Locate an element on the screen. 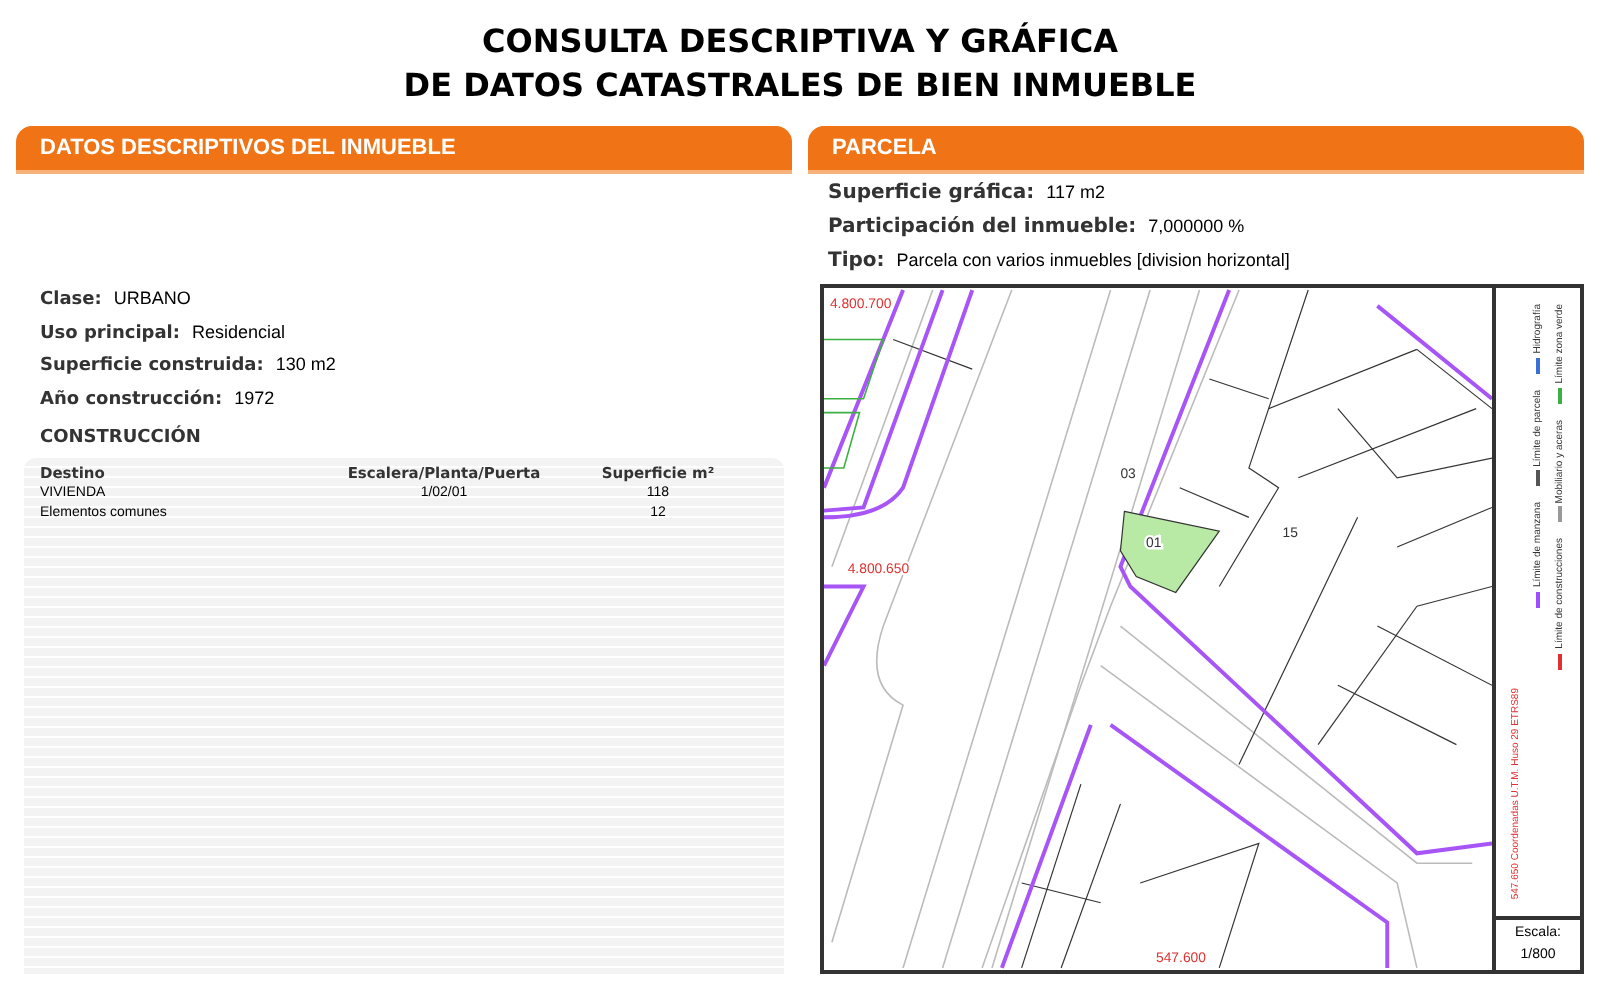 Image resolution: width=1600 pixels, height=990 pixels. field-value: 7,000000 % is located at coordinates (1196, 227).